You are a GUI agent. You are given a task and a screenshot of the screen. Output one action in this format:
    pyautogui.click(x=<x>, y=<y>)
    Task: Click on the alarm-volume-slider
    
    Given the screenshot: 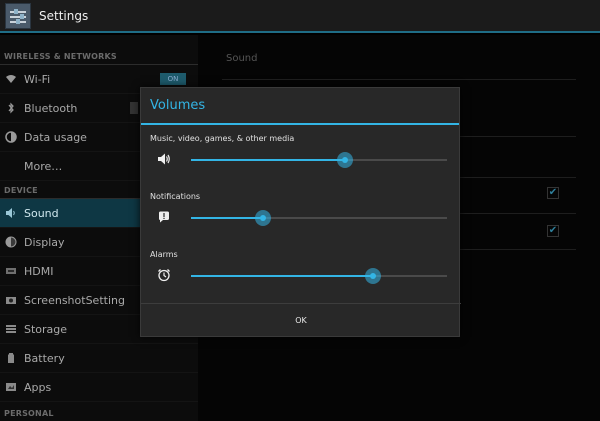 What is the action you would take?
    pyautogui.click(x=319, y=276)
    